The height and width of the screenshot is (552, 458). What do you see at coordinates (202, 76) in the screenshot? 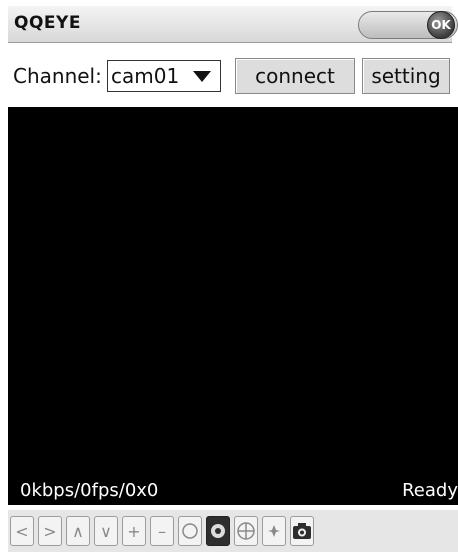
I see `chevron-down-icon` at bounding box center [202, 76].